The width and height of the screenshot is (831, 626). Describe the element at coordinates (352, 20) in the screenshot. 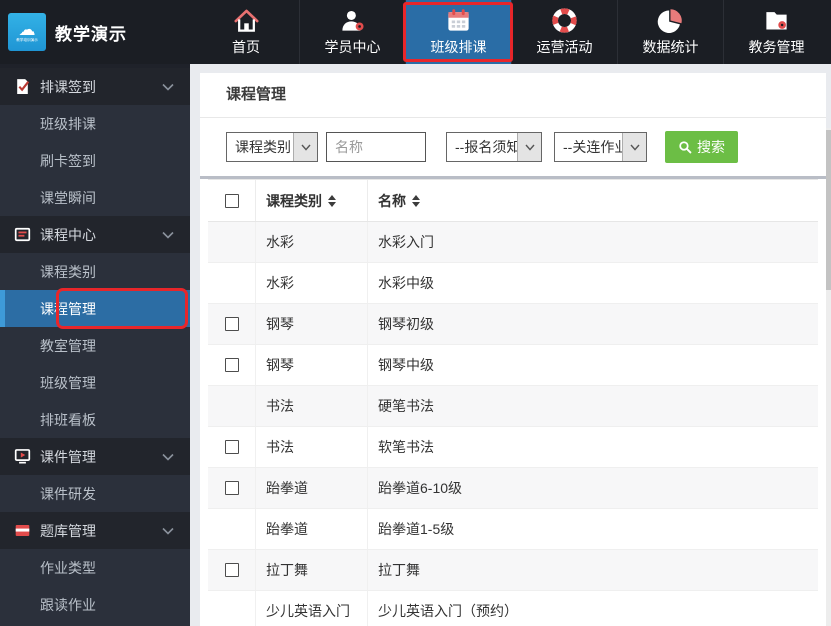

I see `user-gear-icon` at that location.